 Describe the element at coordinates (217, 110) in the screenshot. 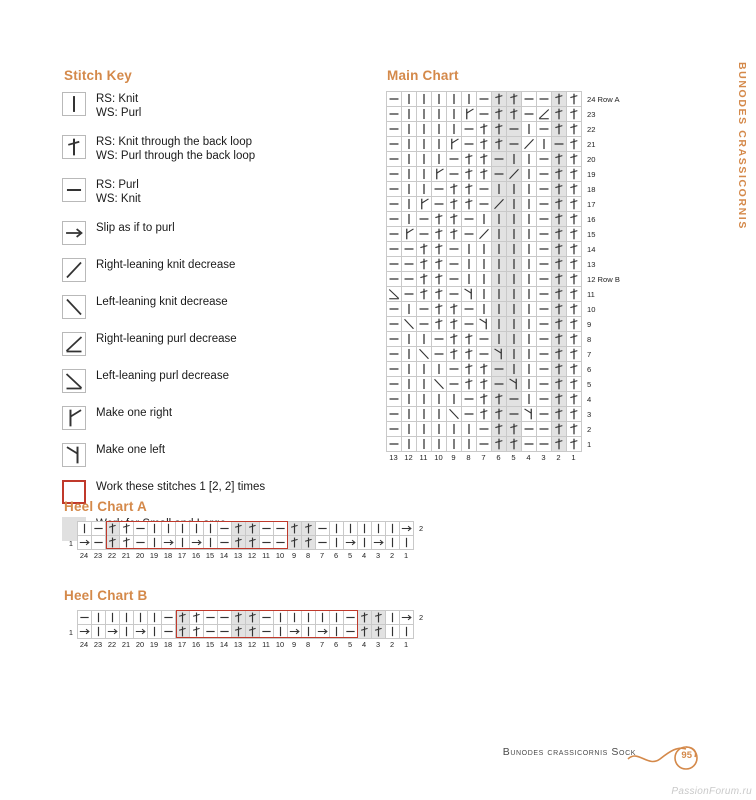

I see `stitch-key-row: RS: Knit WS: Purl` at that location.